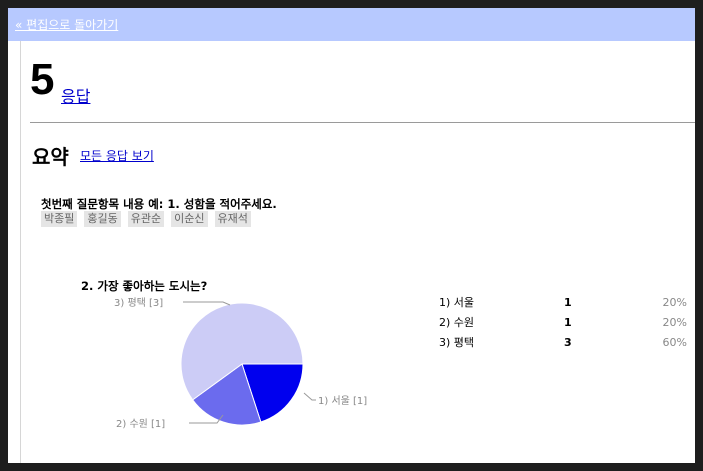  Describe the element at coordinates (309, 396) in the screenshot. I see `callout-line-seoul` at that location.